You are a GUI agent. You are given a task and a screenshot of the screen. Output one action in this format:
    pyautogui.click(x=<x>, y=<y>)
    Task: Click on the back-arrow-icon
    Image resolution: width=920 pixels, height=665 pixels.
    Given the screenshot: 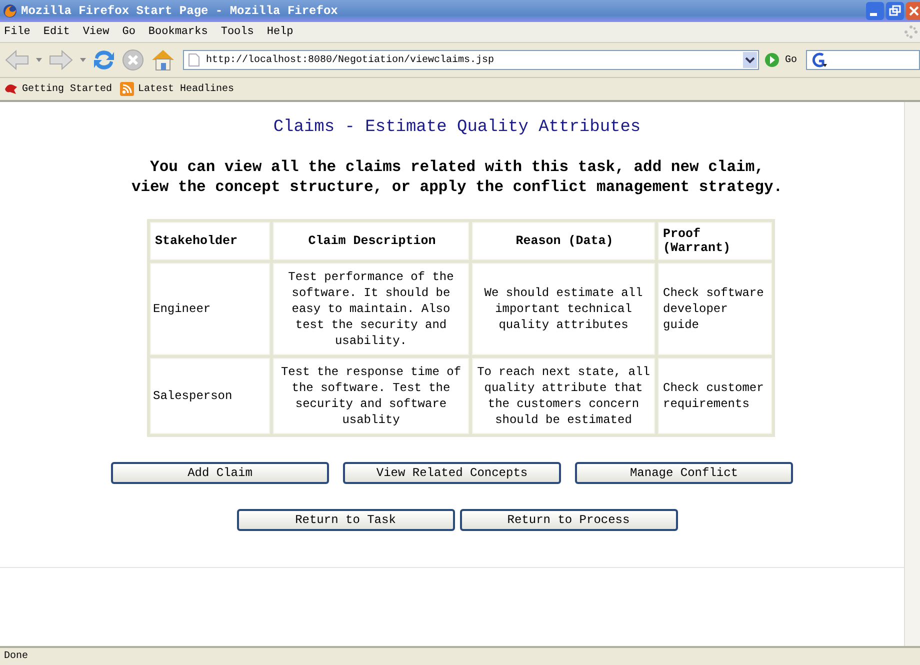 What is the action you would take?
    pyautogui.click(x=17, y=60)
    